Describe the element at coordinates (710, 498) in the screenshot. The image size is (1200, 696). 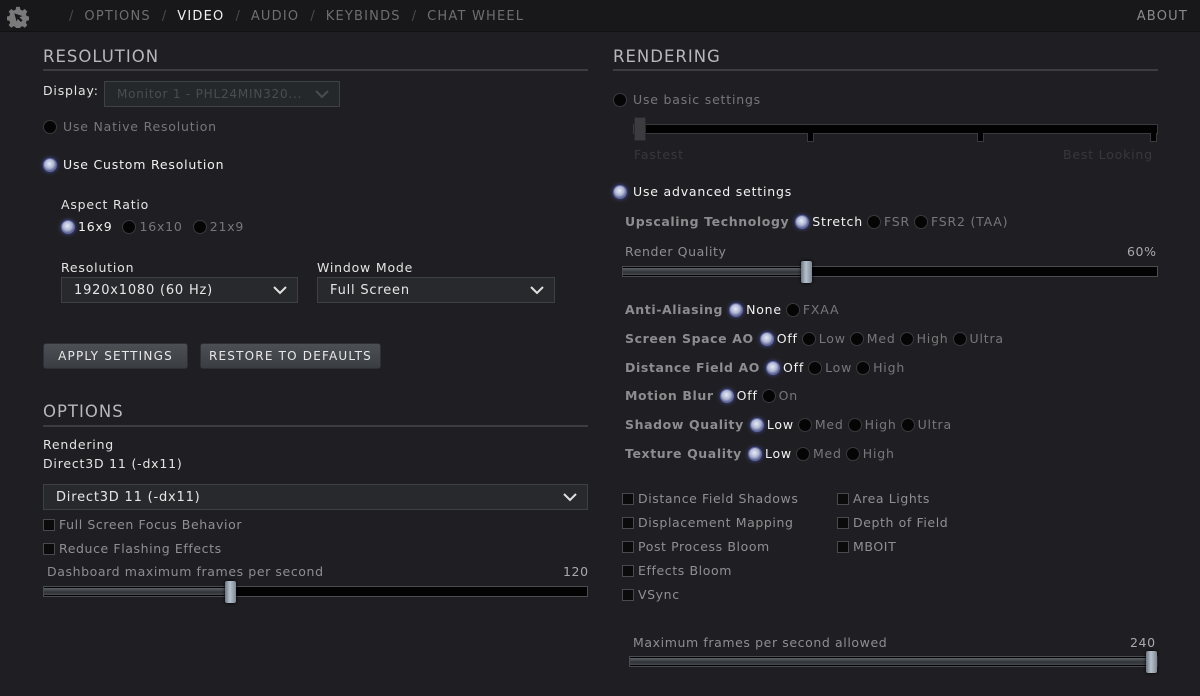
I see `distance-field-shadows-checkbox: Distance Field Shadows` at that location.